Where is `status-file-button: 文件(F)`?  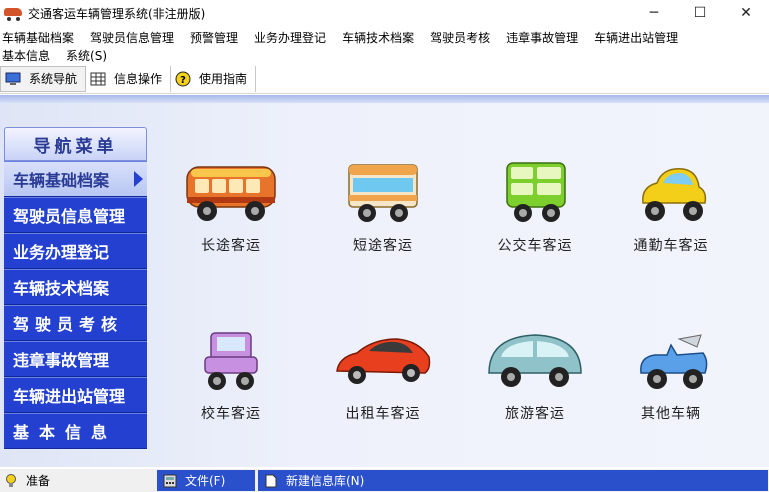
status-file-button: 文件(F) is located at coordinates (206, 480).